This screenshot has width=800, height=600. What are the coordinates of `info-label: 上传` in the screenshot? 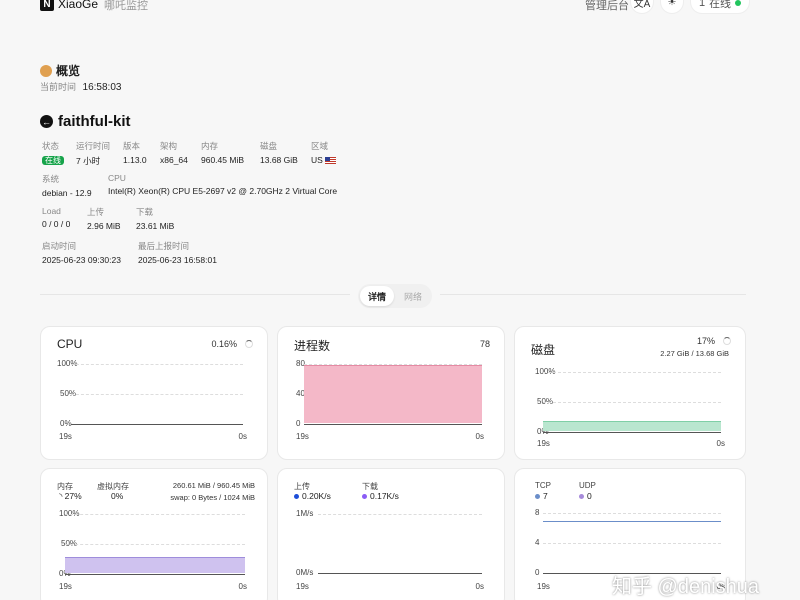 It's located at (96, 212).